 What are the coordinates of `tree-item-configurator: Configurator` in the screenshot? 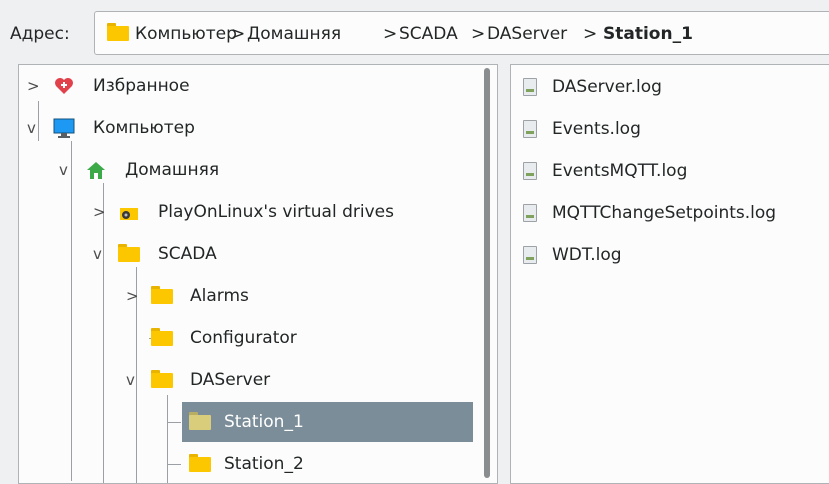 It's located at (258, 338).